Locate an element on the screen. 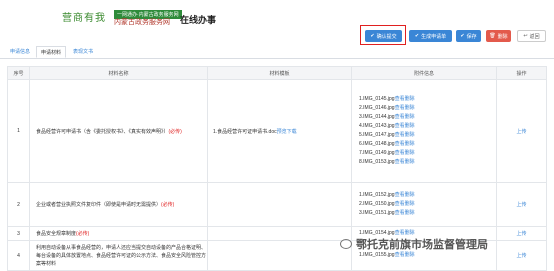 This screenshot has height=271, width=554. tab-application-materials: 申请材料 is located at coordinates (51, 52).